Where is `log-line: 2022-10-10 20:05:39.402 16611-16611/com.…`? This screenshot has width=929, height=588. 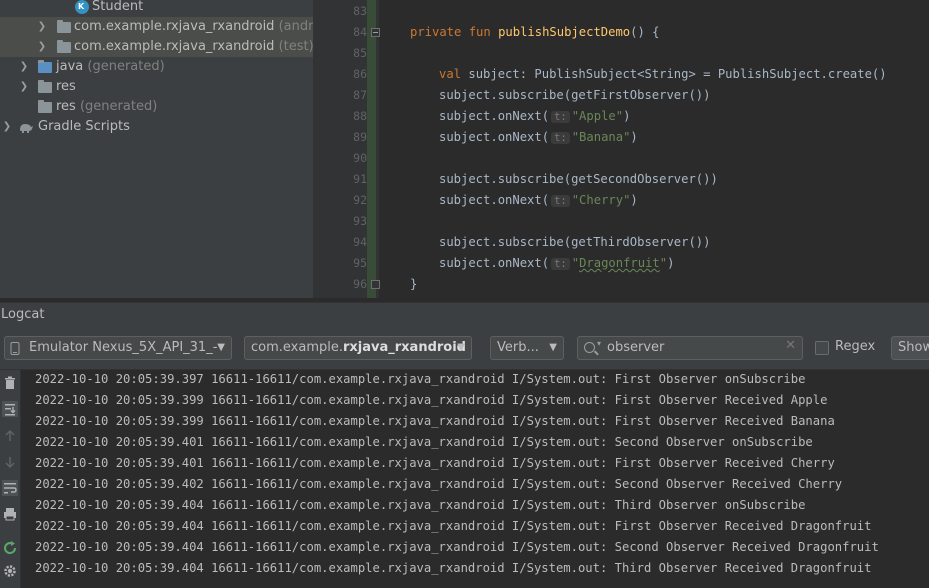 log-line: 2022-10-10 20:05:39.402 16611-16611/com.… is located at coordinates (438, 484).